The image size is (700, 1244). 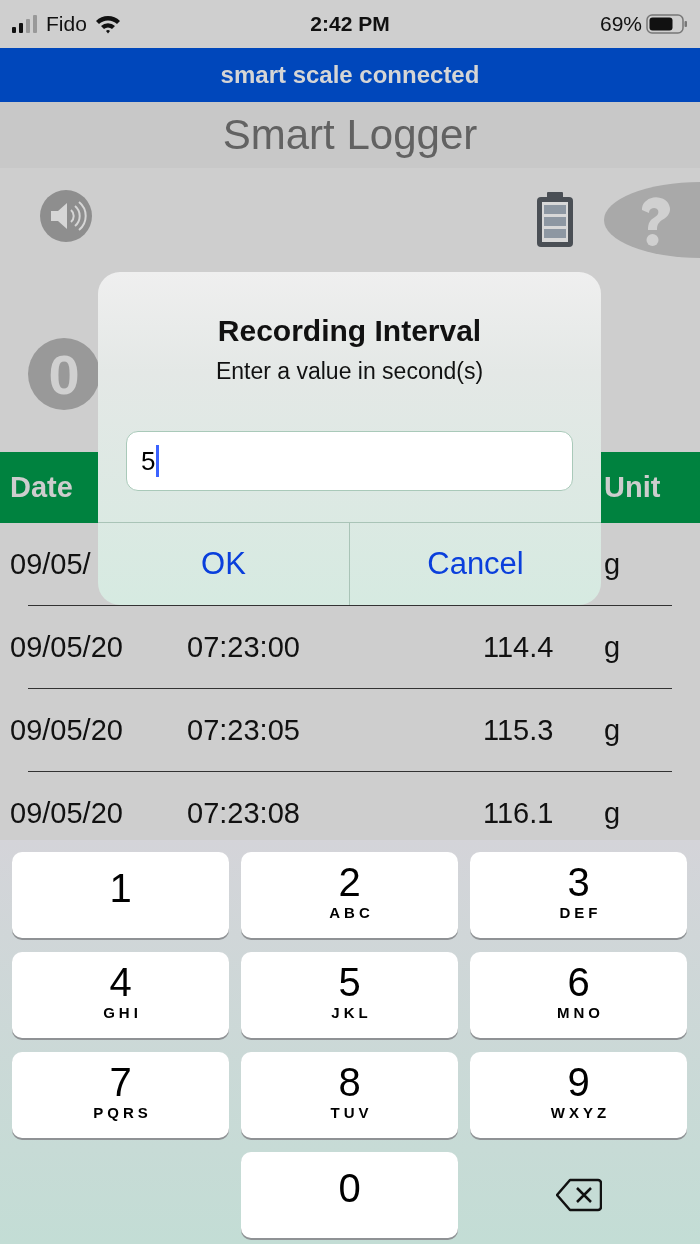 What do you see at coordinates (350, 75) in the screenshot?
I see `connection-banner: smart scale connected` at bounding box center [350, 75].